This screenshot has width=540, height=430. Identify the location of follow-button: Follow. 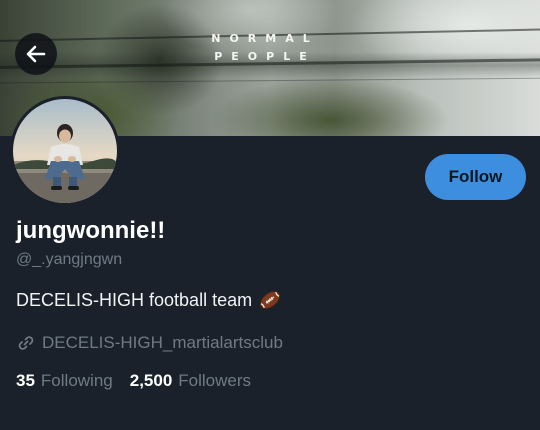
(475, 177).